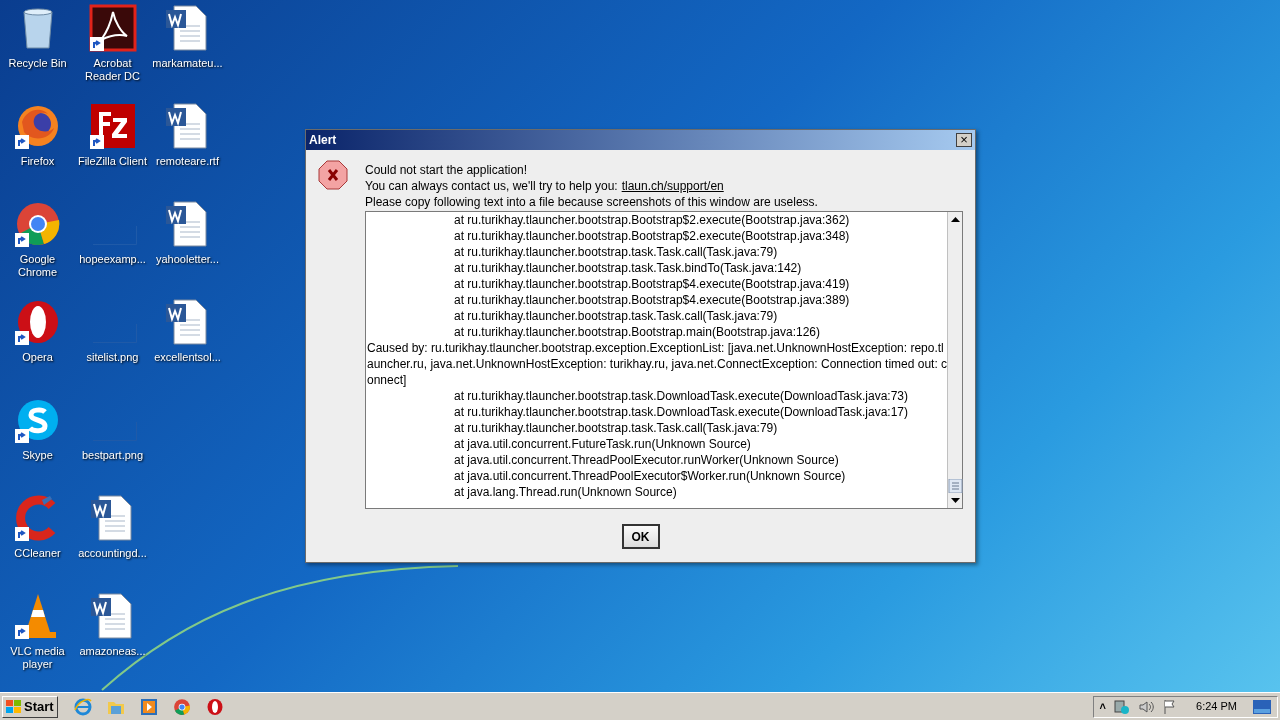  What do you see at coordinates (491, 186) in the screenshot?
I see `contact-text: You can always contact us, we'll try to help you:` at bounding box center [491, 186].